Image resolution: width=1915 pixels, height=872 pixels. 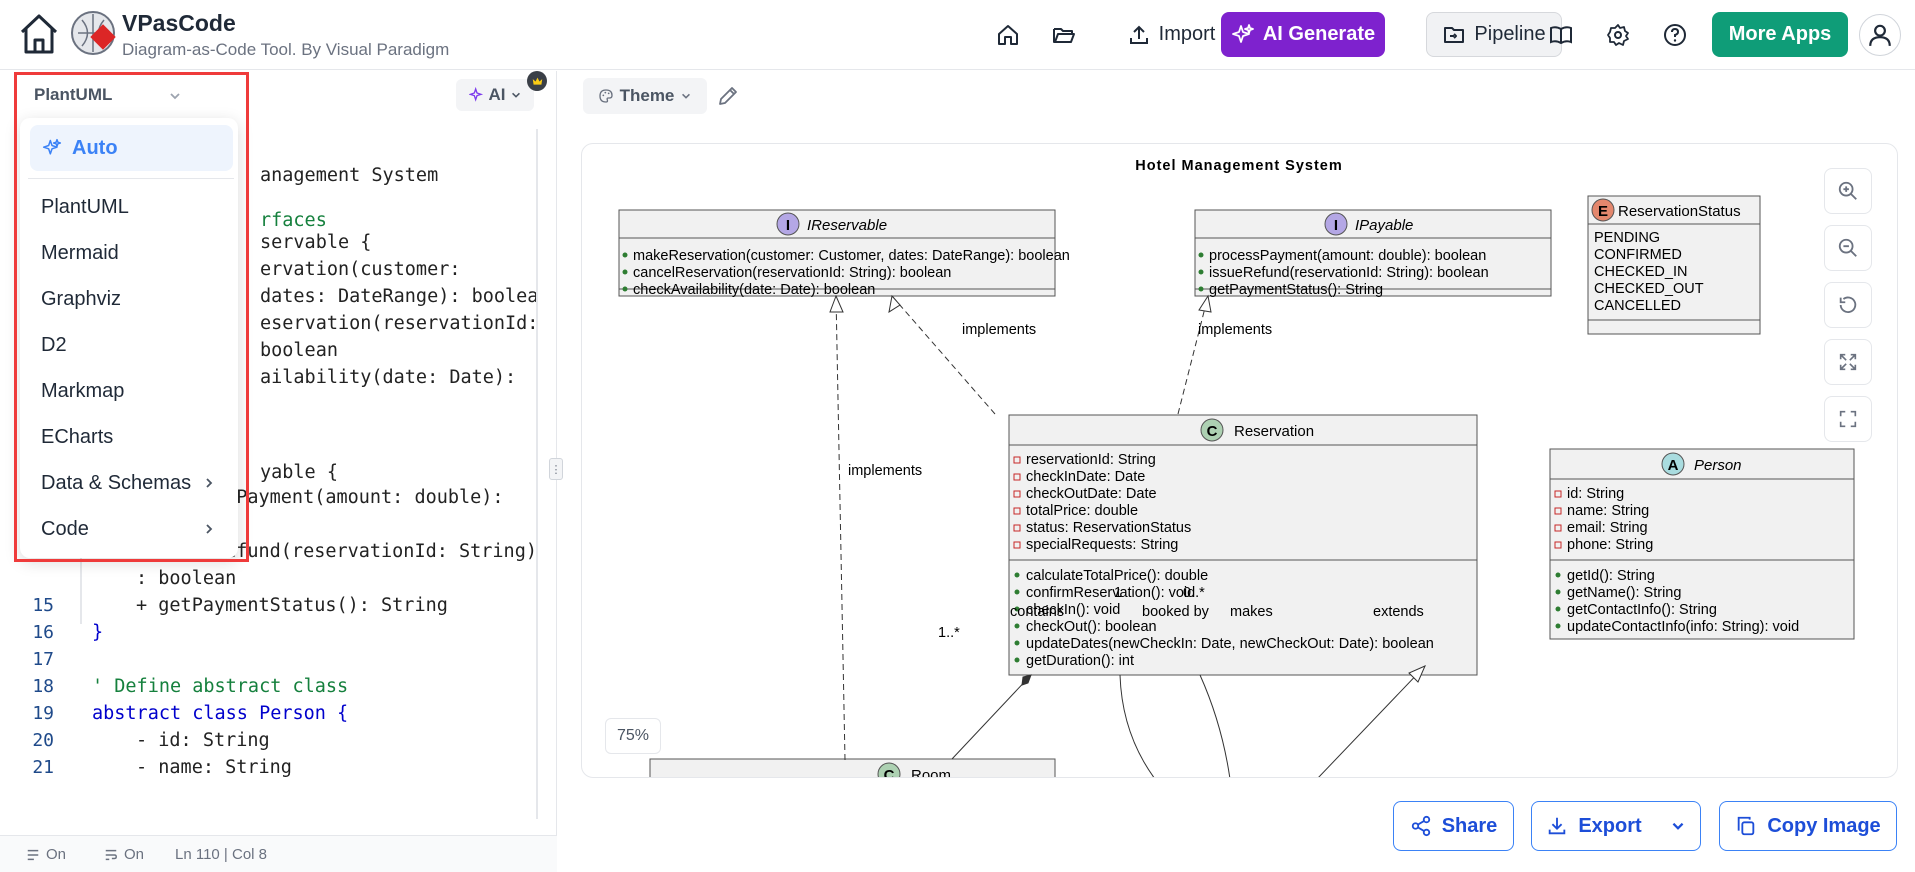 What do you see at coordinates (1453, 826) in the screenshot?
I see `share-button: Share` at bounding box center [1453, 826].